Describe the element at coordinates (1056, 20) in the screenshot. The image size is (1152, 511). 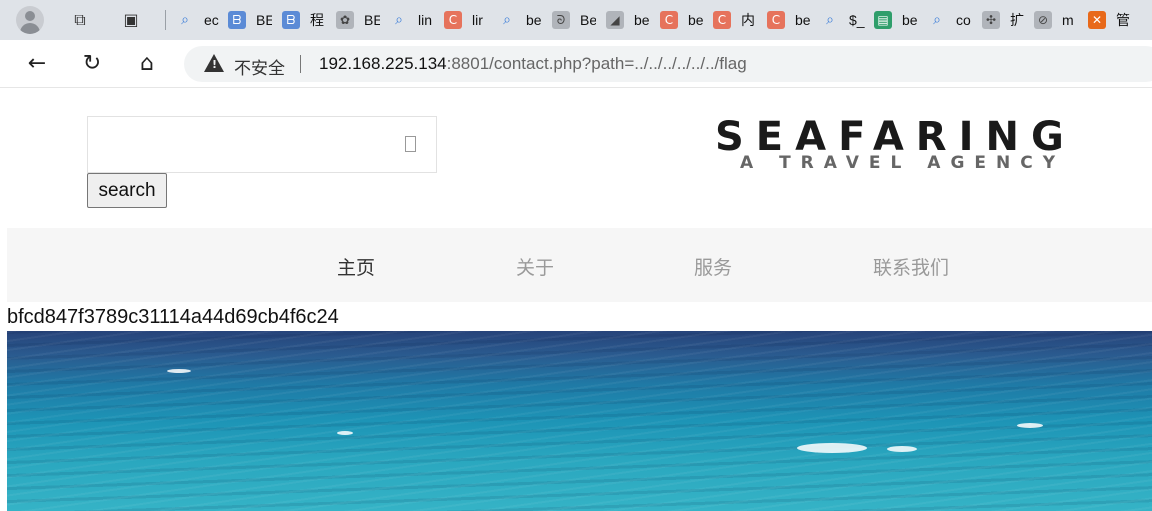
I see `browser-tab: ⊘ m` at that location.